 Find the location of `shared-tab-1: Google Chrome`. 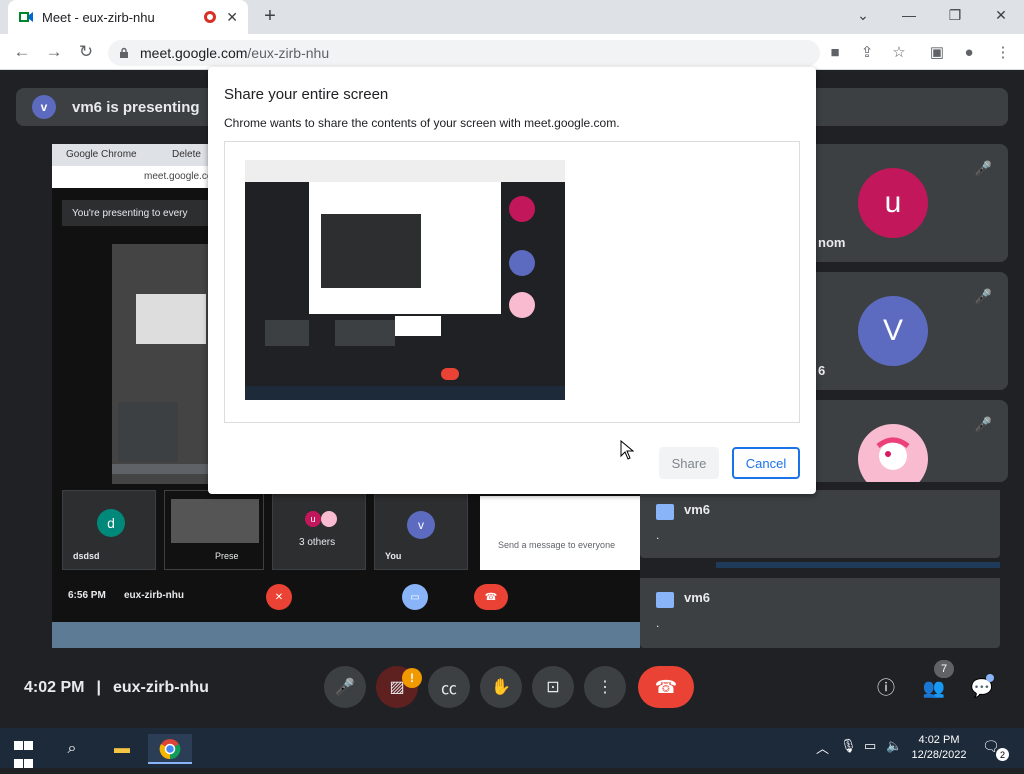

shared-tab-1: Google Chrome is located at coordinates (101, 154).